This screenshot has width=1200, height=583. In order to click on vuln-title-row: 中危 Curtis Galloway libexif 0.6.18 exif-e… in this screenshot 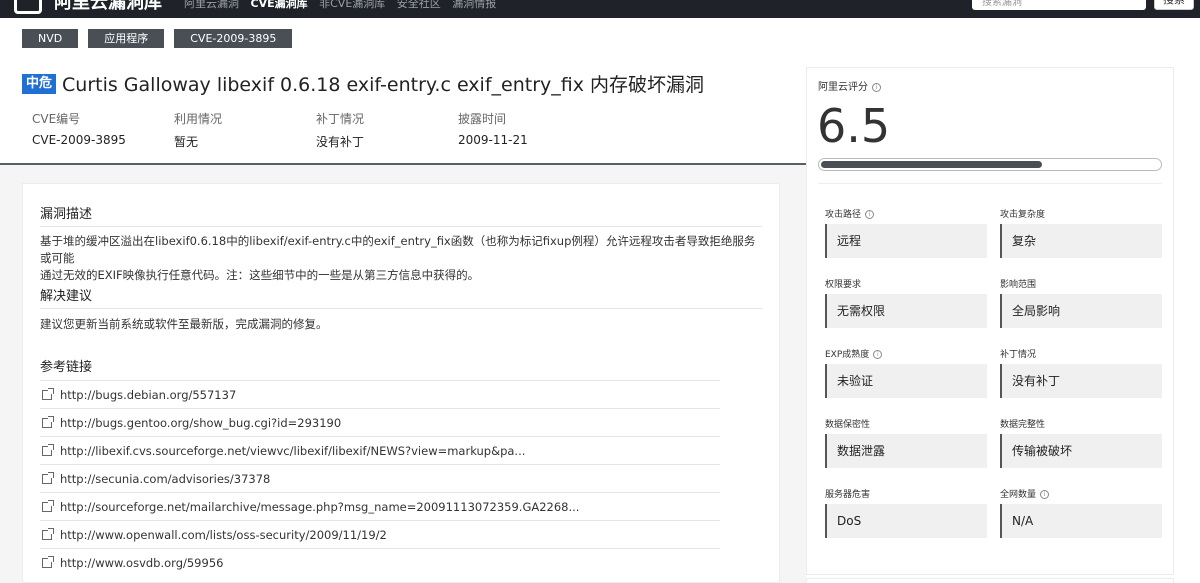, I will do `click(363, 83)`.